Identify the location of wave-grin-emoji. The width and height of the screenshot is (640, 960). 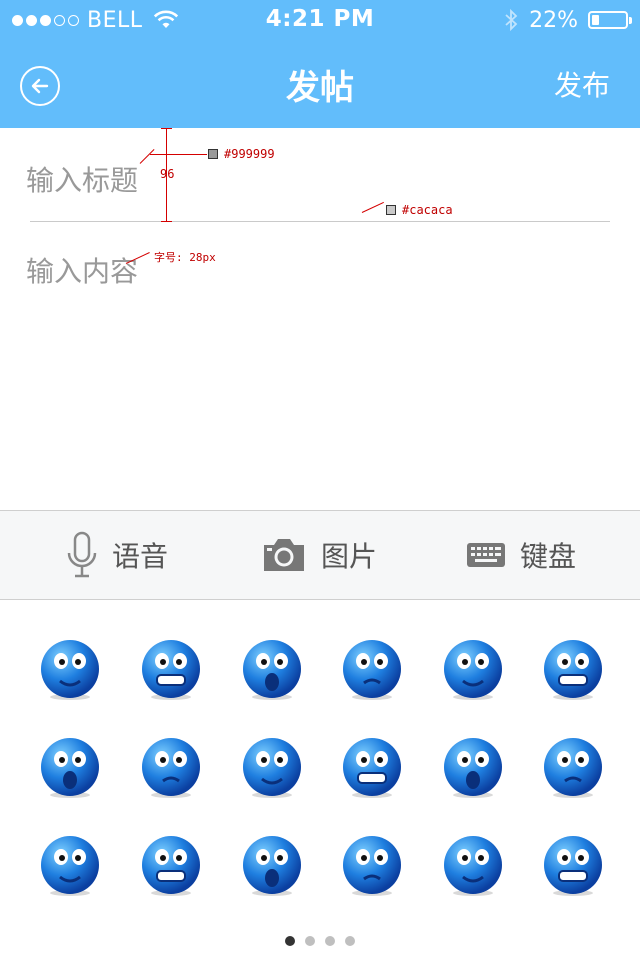
(171, 669).